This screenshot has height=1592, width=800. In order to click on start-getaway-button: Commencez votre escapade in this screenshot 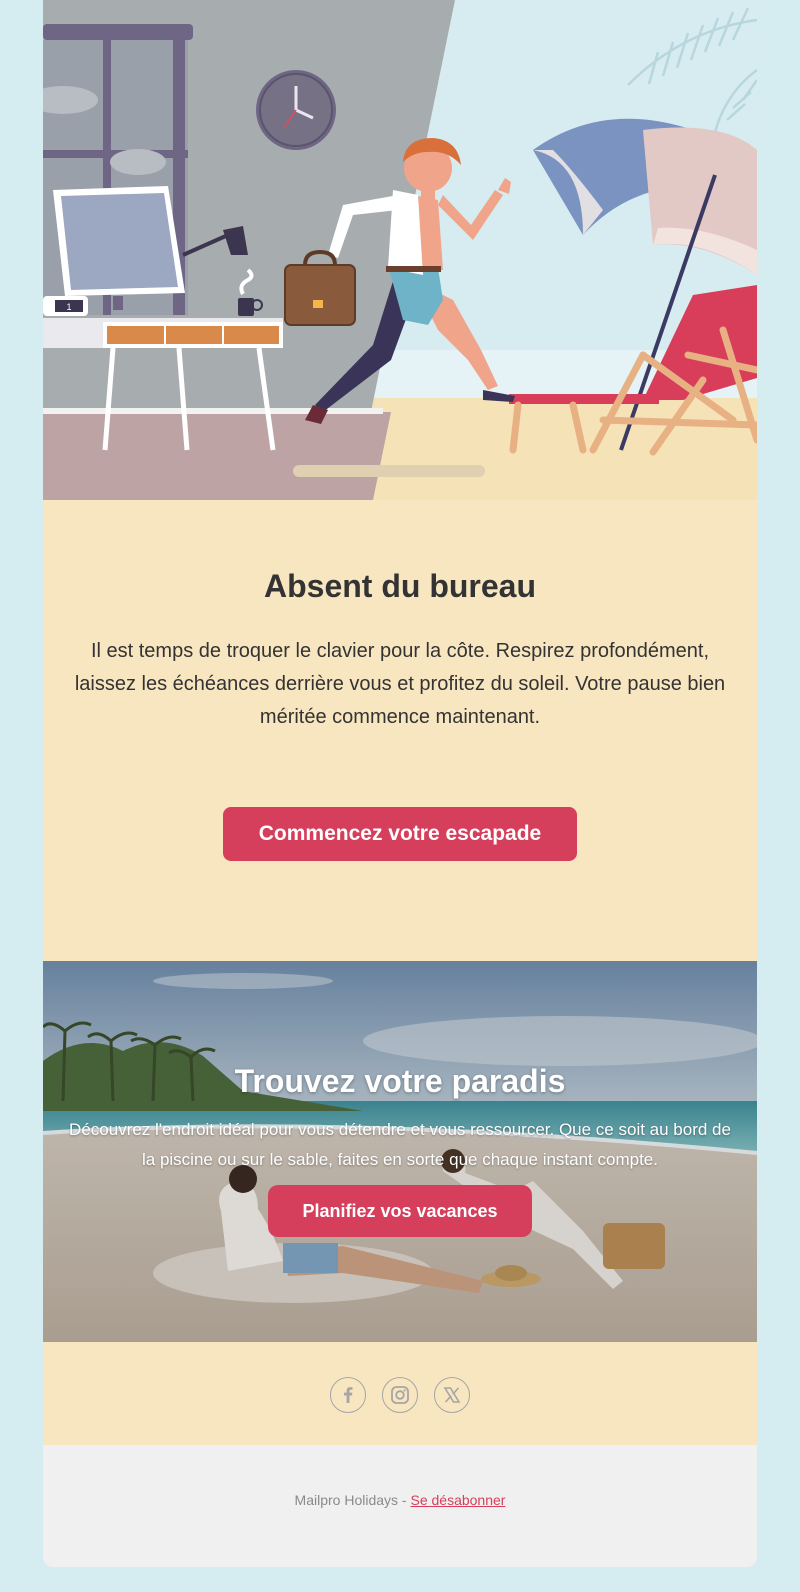, I will do `click(400, 834)`.